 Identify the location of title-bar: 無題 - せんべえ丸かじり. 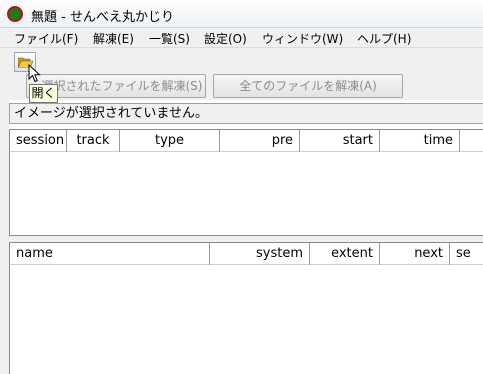
(241, 14).